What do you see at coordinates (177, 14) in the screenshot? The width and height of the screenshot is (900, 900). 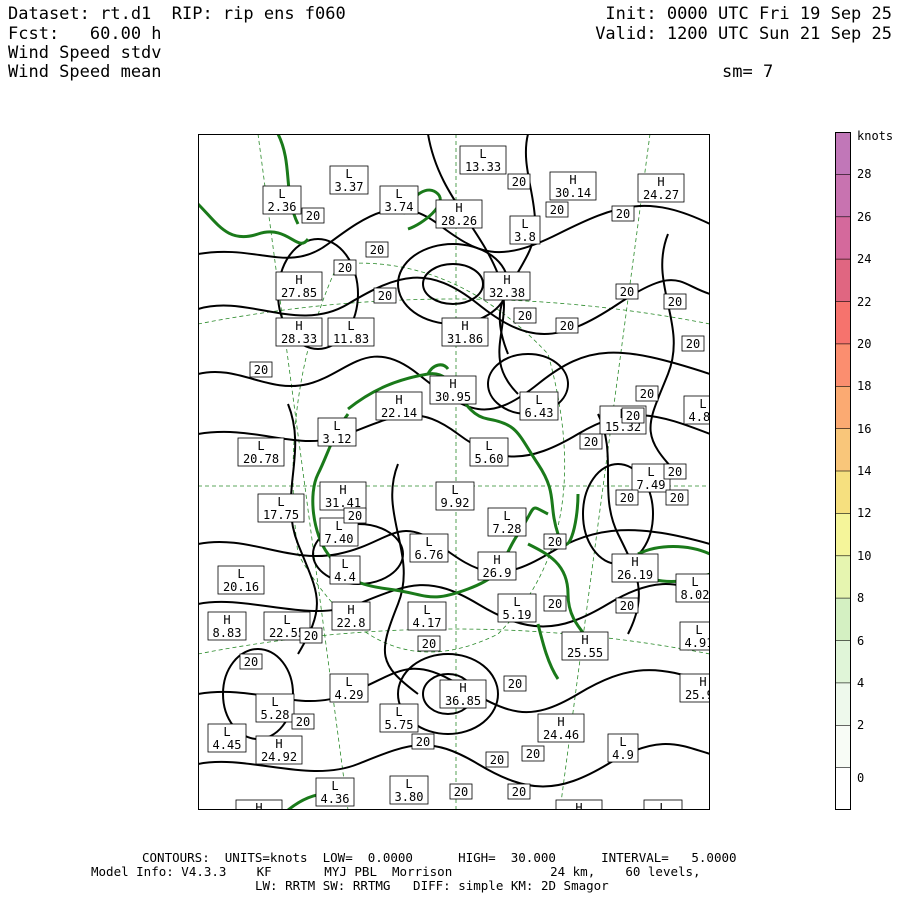 I see `dataset-line: Dataset: rt.d1 RIP: rip ens f060` at bounding box center [177, 14].